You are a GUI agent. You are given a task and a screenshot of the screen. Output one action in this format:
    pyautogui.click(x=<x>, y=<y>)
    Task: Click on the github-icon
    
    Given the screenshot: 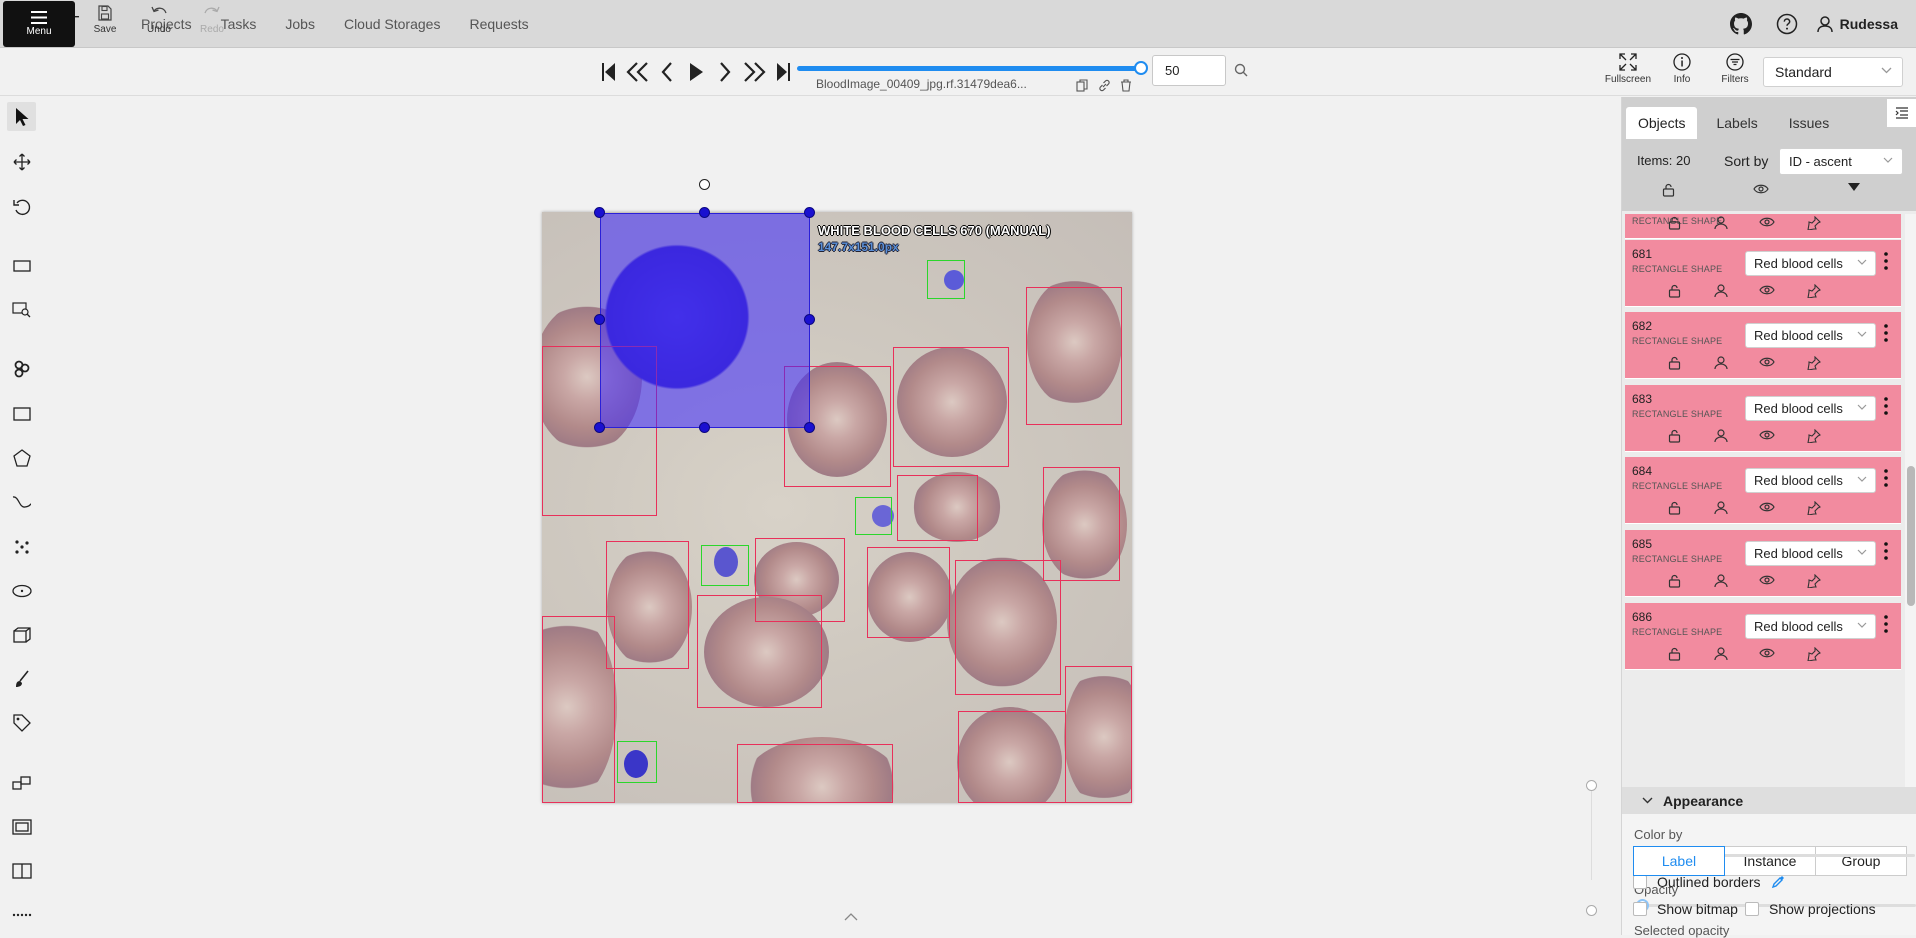 What is the action you would take?
    pyautogui.click(x=1741, y=24)
    